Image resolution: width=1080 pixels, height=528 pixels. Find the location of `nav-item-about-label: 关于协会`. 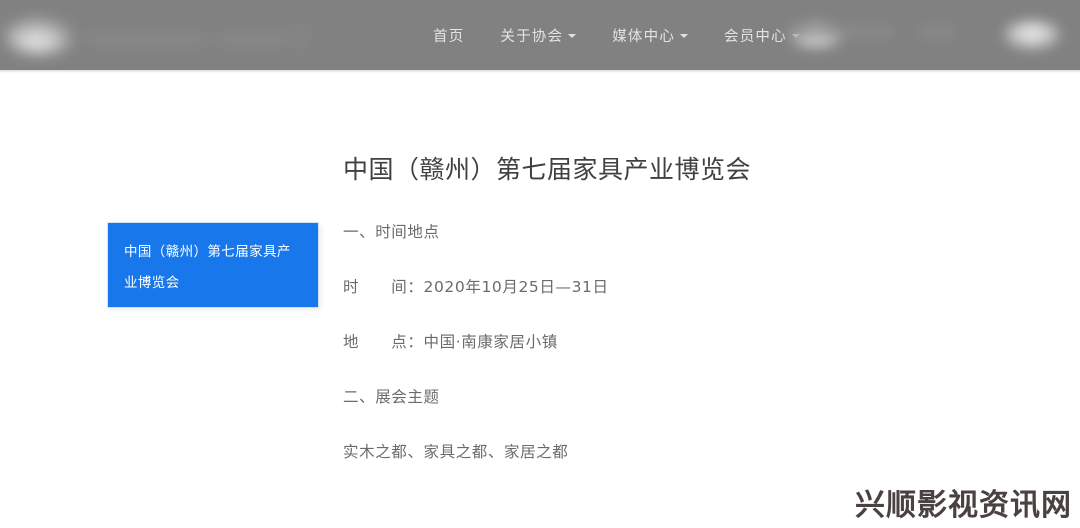

nav-item-about-label: 关于协会 is located at coordinates (532, 36).